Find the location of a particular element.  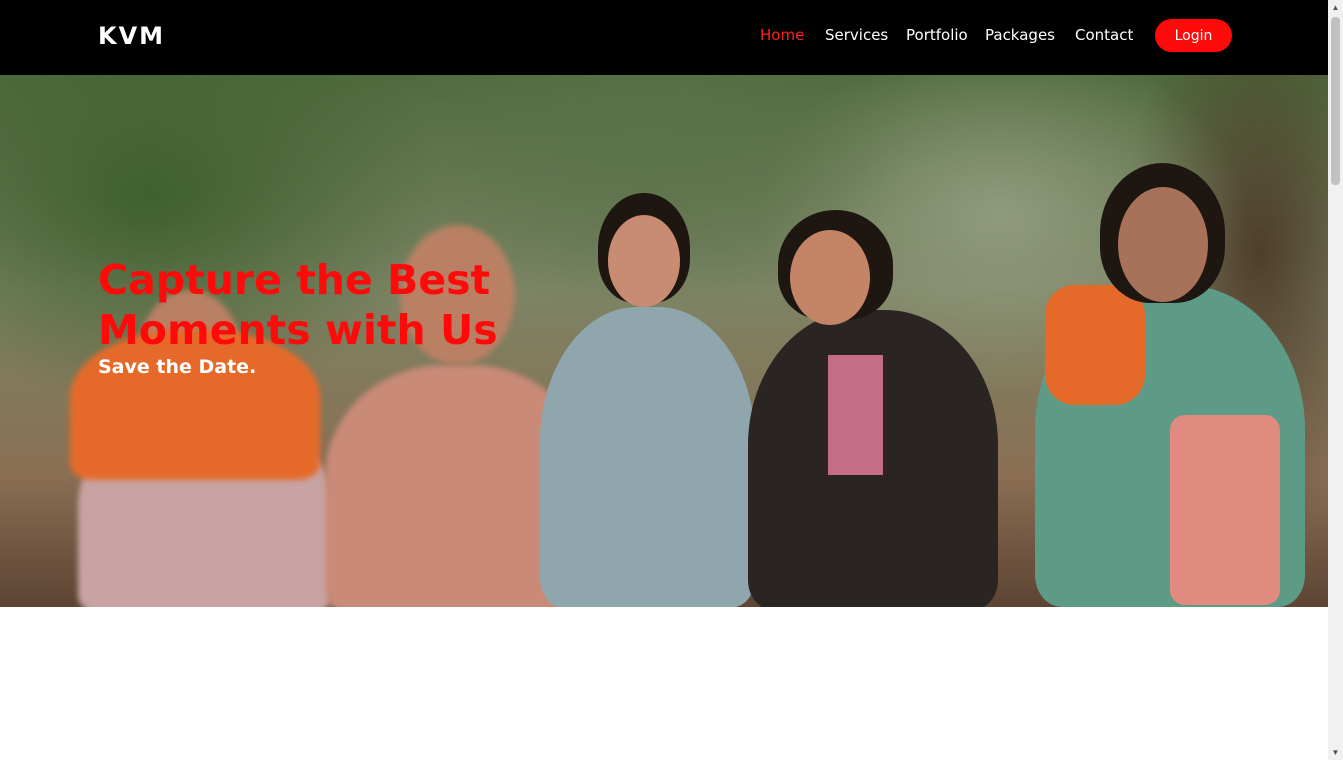

nav-contact-link: Contact is located at coordinates (1104, 35).